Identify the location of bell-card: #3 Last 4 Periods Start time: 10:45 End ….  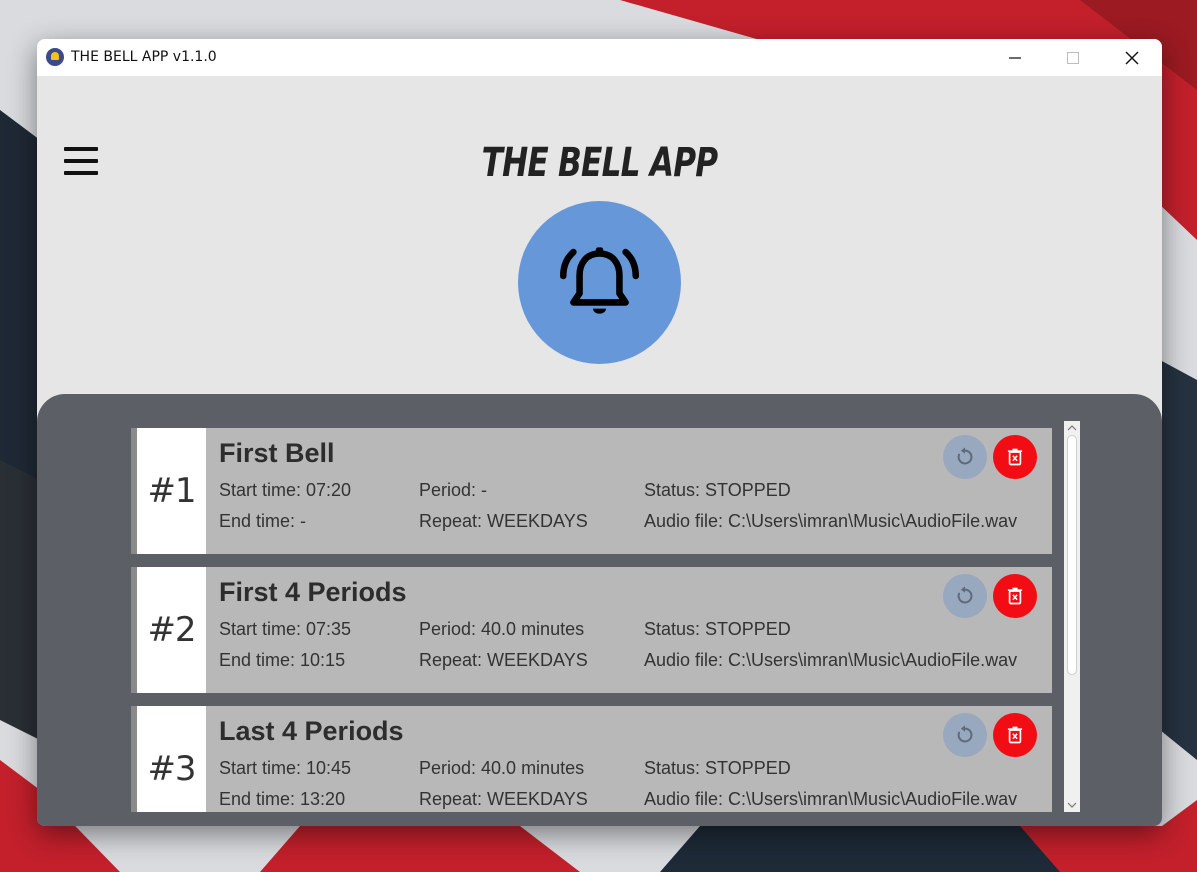
(591, 759).